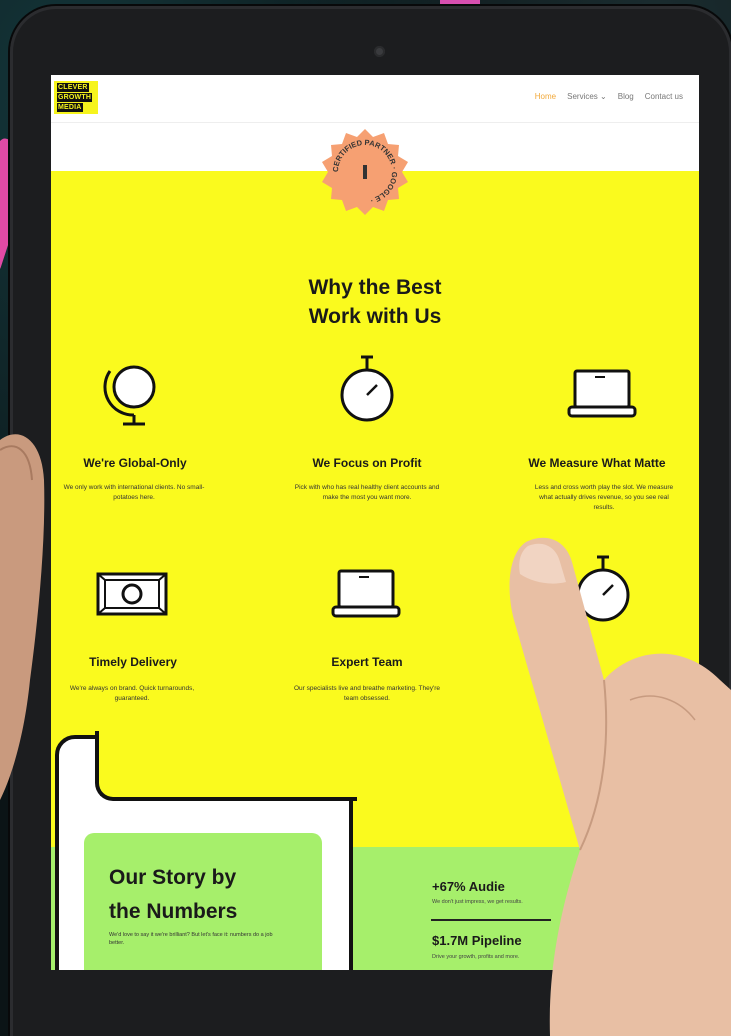  I want to click on nav-contact: Contact us, so click(664, 96).